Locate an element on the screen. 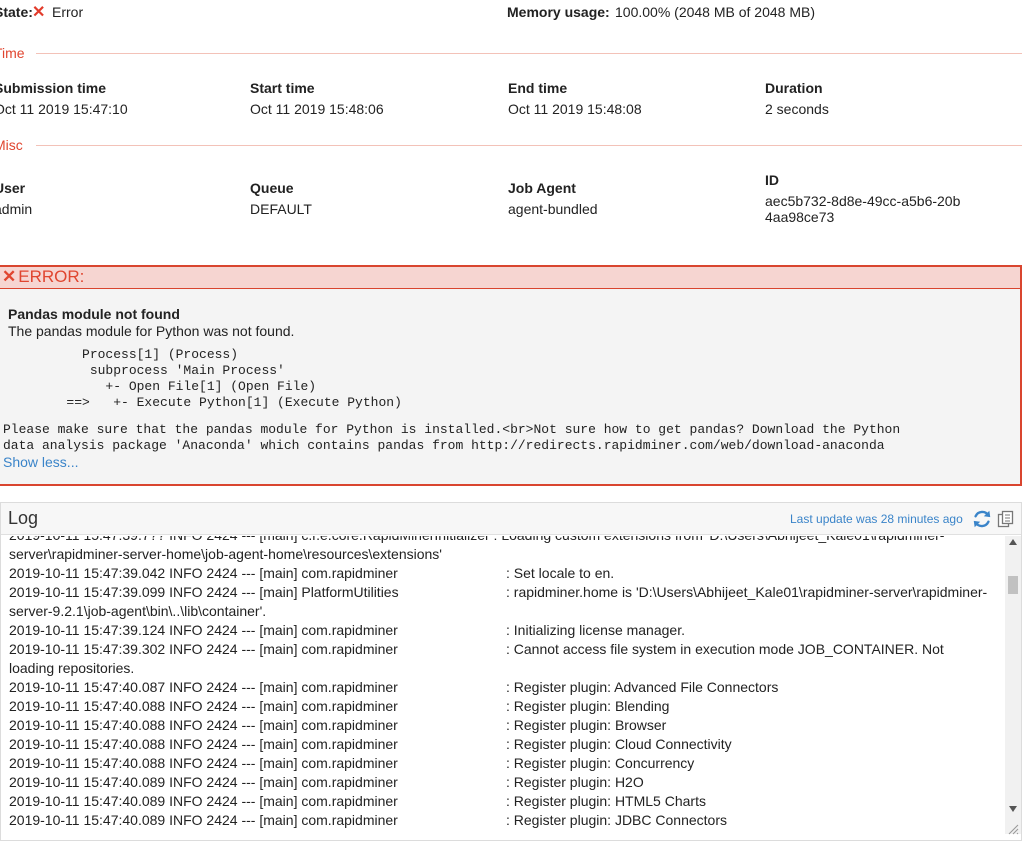 Image resolution: width=1022 pixels, height=841 pixels. end-time-field: End time Oct 11 2019 15:48:08 is located at coordinates (575, 98).